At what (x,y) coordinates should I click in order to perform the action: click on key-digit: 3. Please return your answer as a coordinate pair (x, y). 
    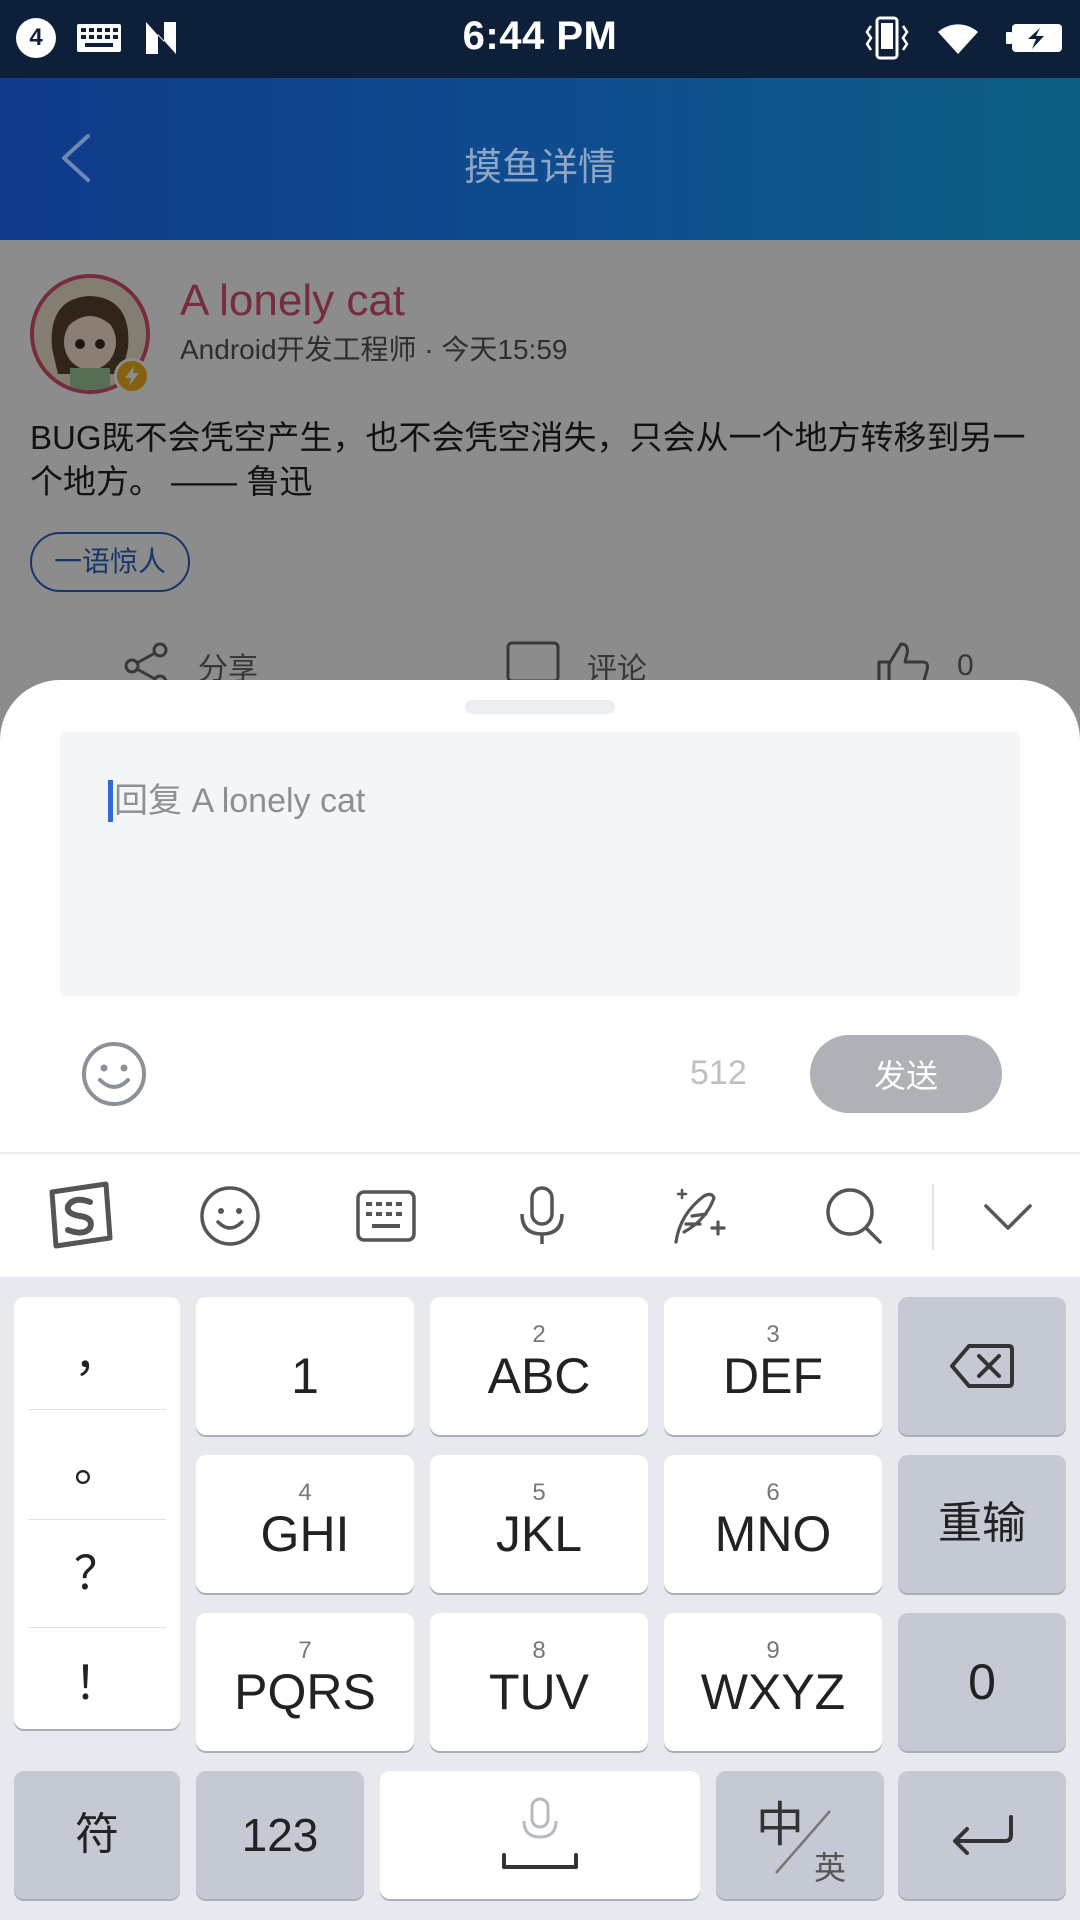
    Looking at the image, I should click on (773, 1334).